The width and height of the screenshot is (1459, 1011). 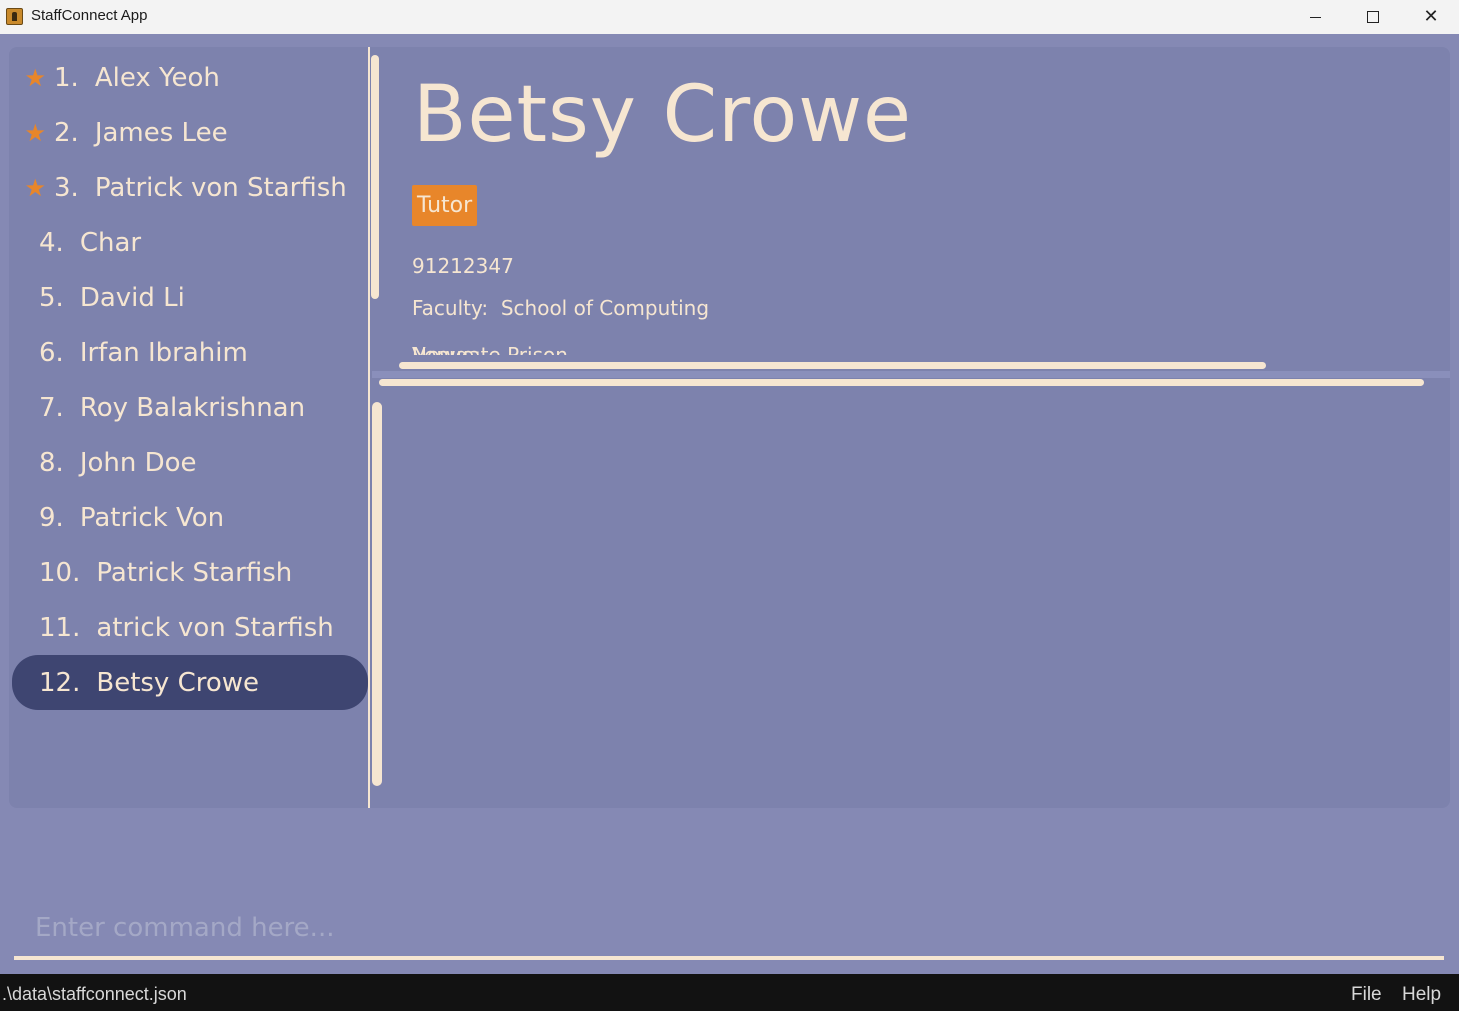 I want to click on person-index: 5., so click(x=51, y=297).